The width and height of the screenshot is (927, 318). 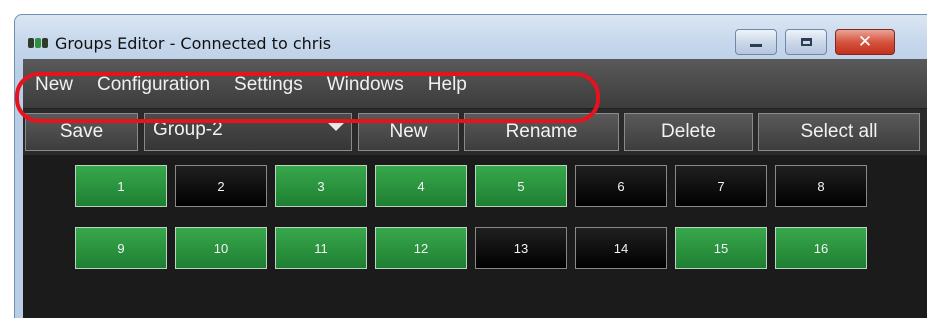 What do you see at coordinates (721, 186) in the screenshot?
I see `channel-button-7: 7` at bounding box center [721, 186].